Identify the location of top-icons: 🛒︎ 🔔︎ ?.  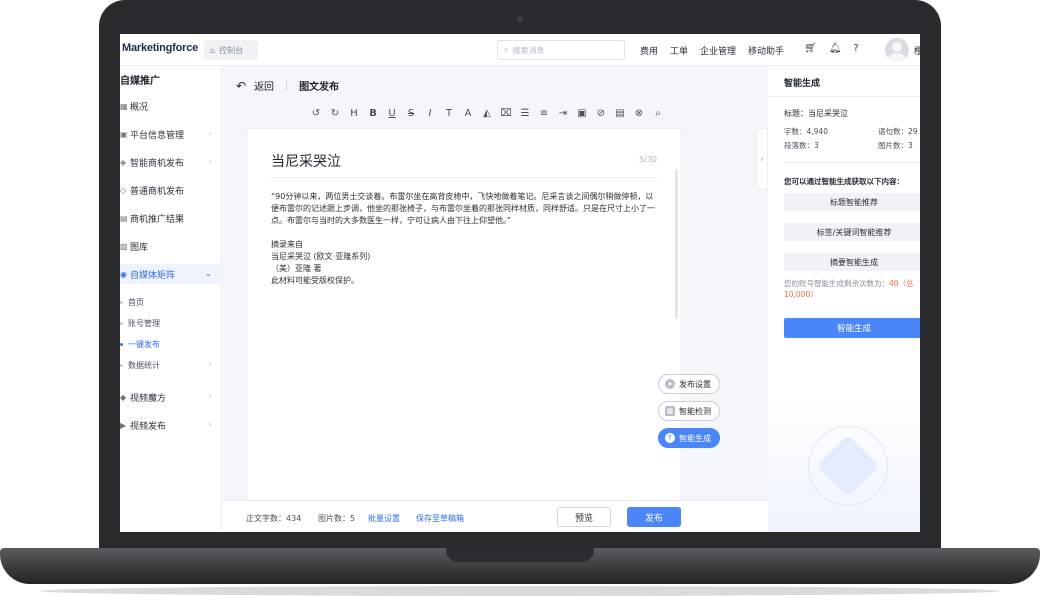
(831, 48).